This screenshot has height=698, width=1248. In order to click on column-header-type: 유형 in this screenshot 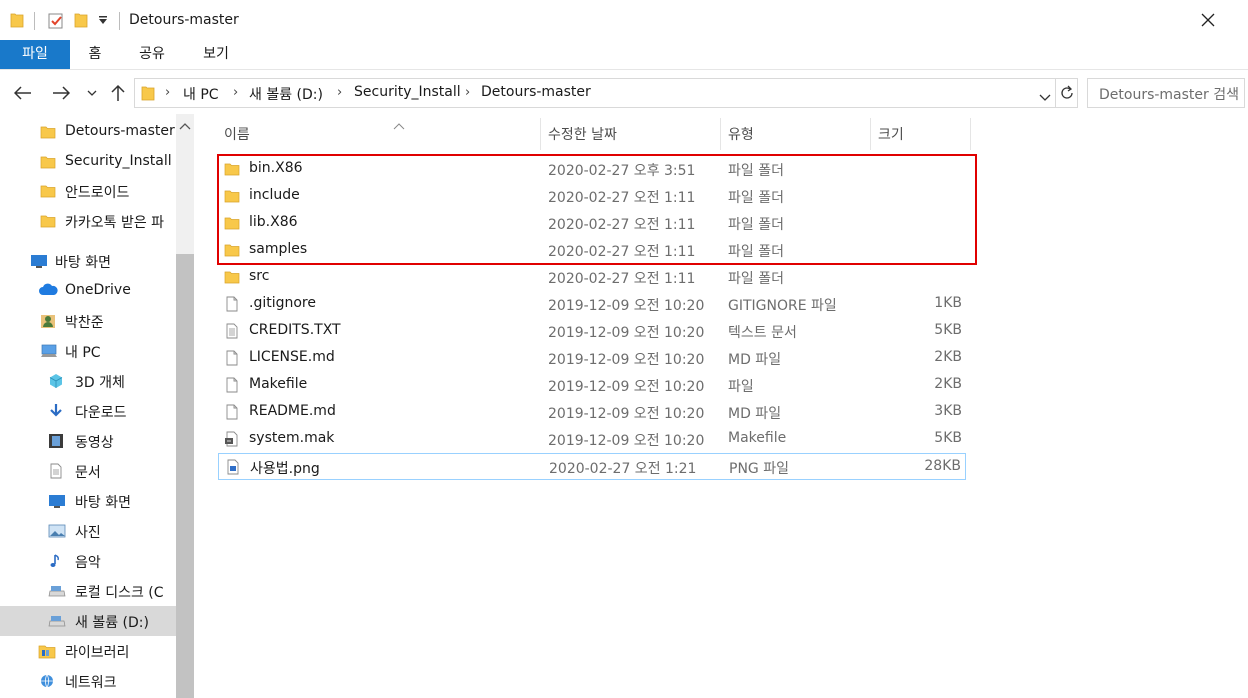, I will do `click(796, 134)`.